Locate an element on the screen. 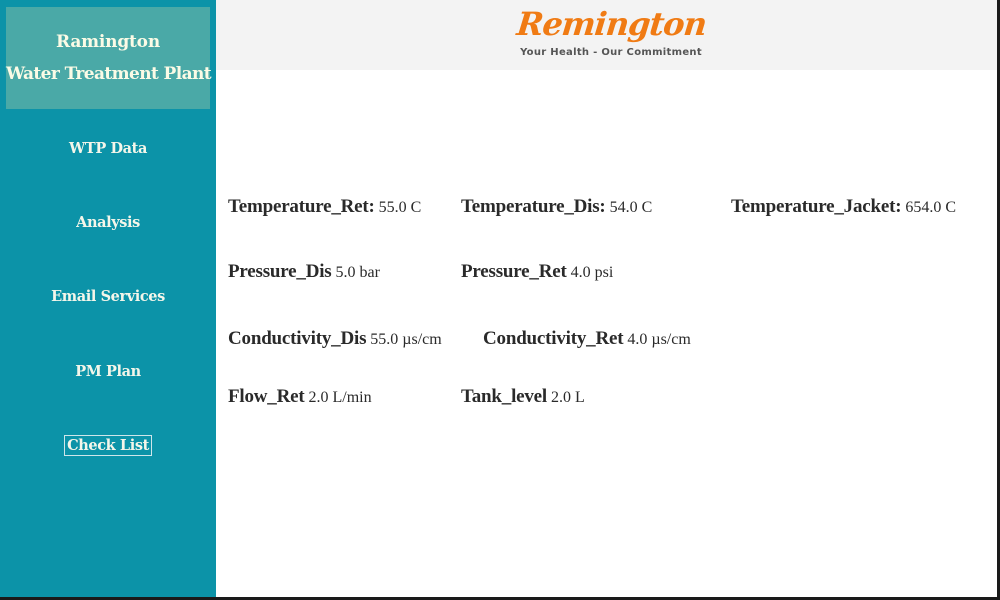 This screenshot has width=1000, height=600. header: Remington Your Health - Our Commitment is located at coordinates (606, 35).